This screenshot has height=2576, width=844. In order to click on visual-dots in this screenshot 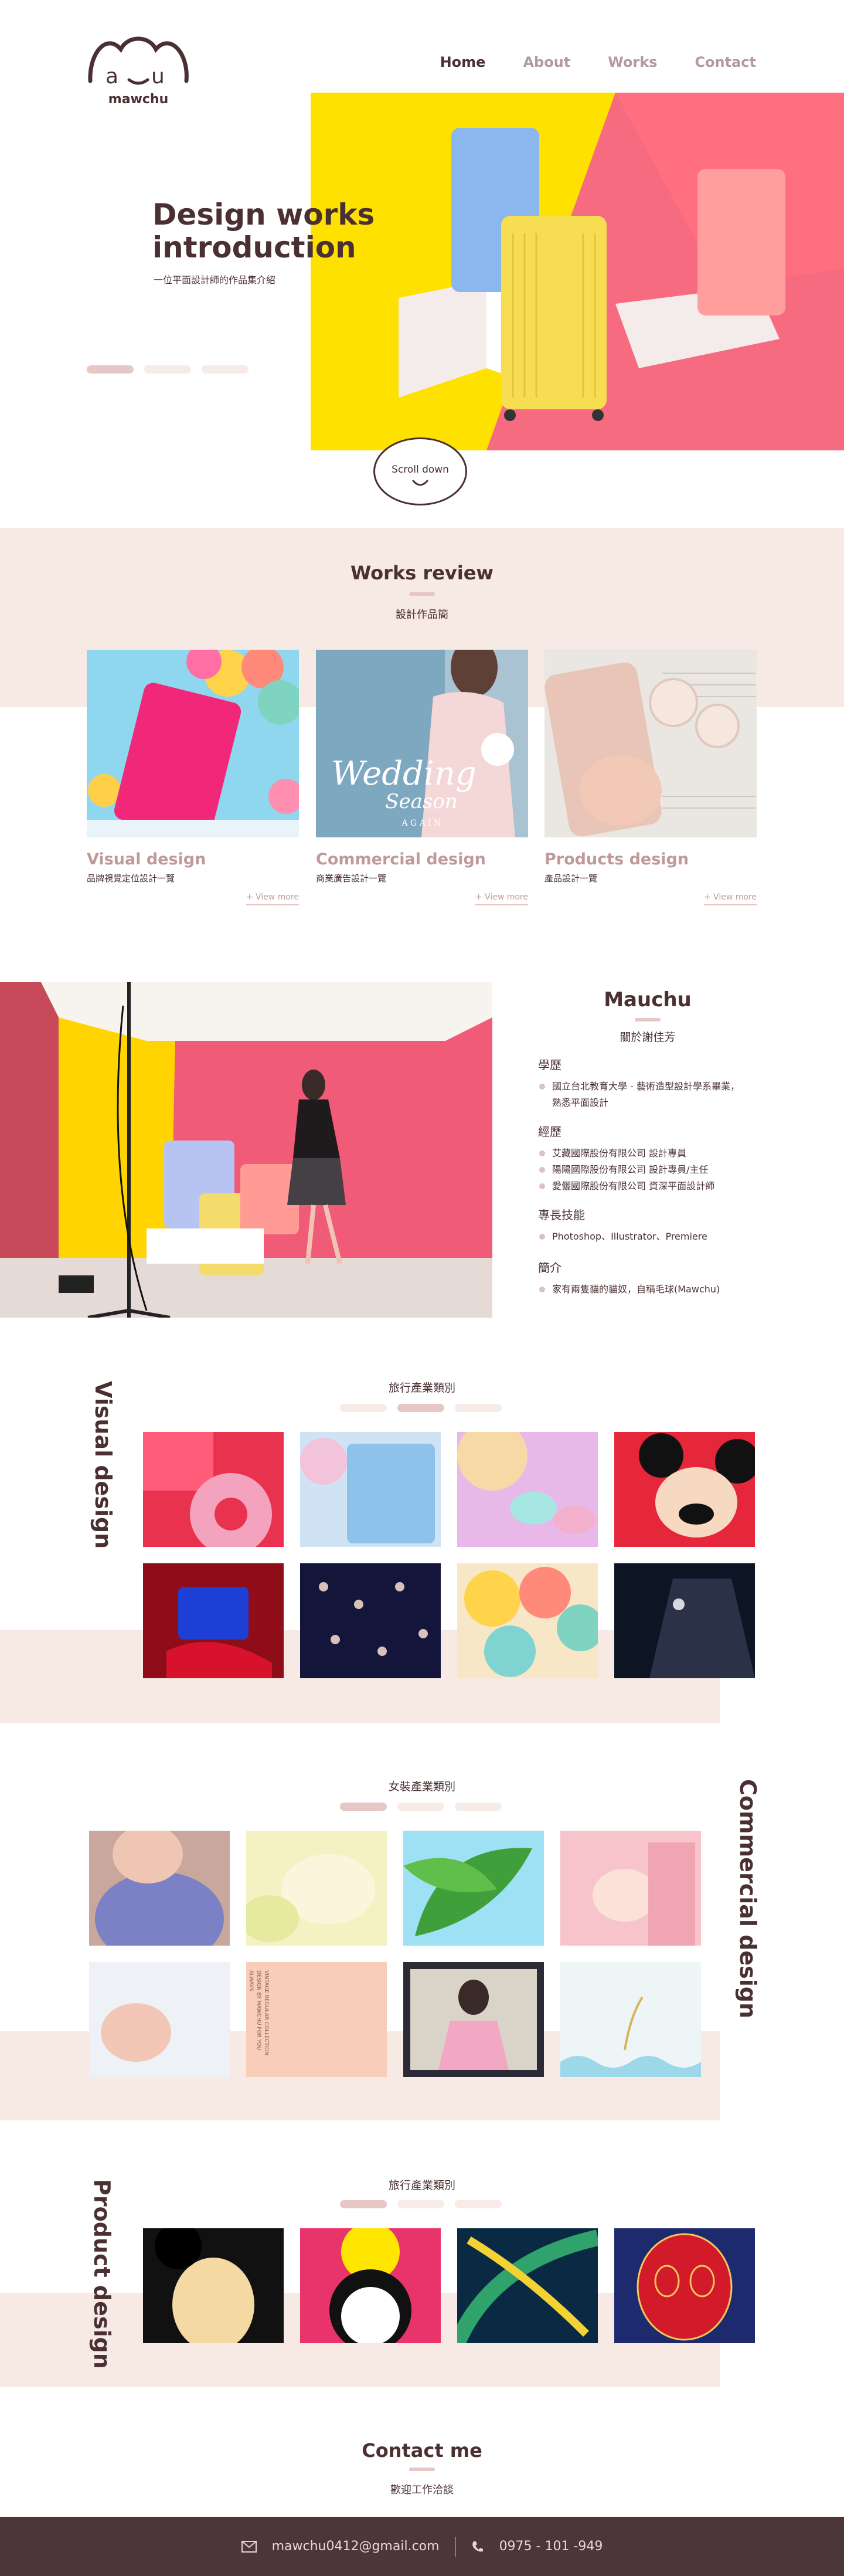, I will do `click(421, 1408)`.